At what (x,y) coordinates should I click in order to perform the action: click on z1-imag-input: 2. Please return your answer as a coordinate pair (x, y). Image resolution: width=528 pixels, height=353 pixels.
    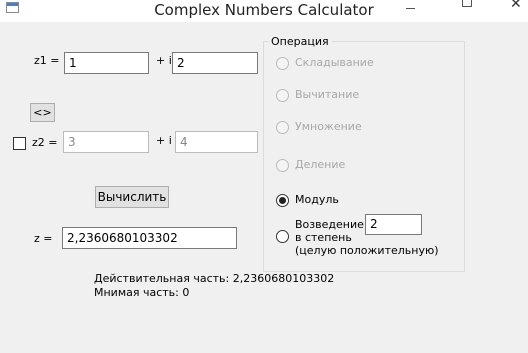
    Looking at the image, I should click on (215, 63).